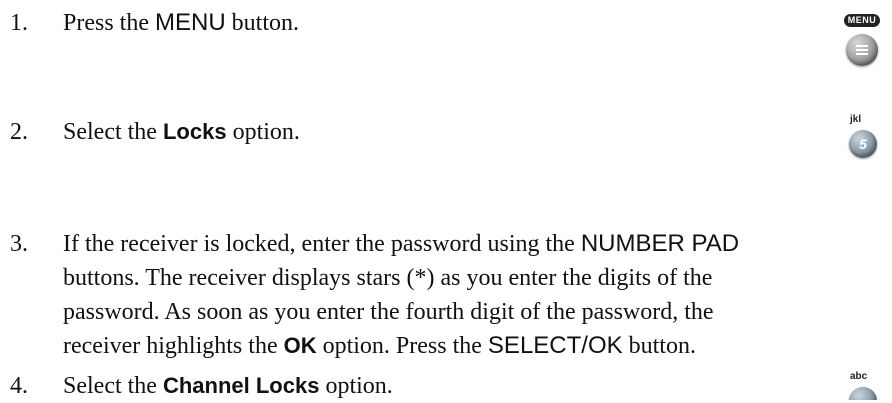 Image resolution: width=892 pixels, height=403 pixels. What do you see at coordinates (555, 345) in the screenshot?
I see `select-ok-button-name: SELECT/OK` at bounding box center [555, 345].